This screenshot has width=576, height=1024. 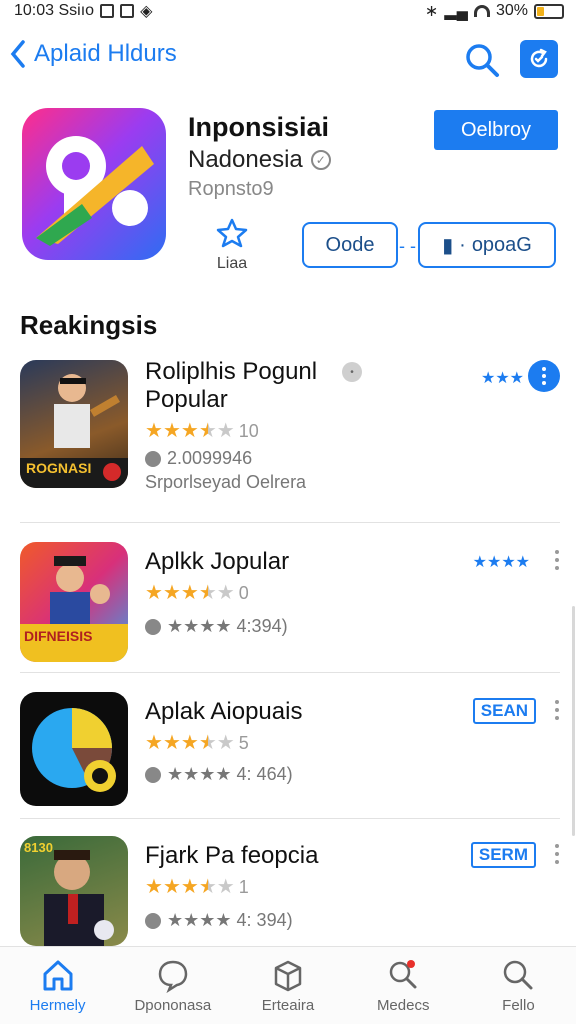 I want to click on info-icon: •, so click(x=352, y=372).